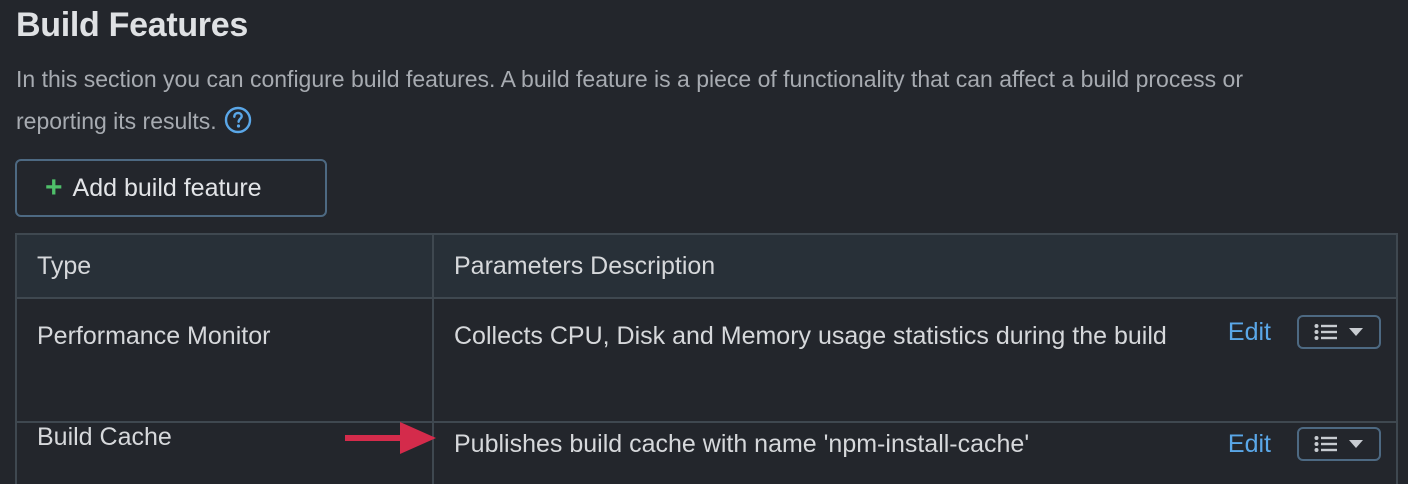 This screenshot has height=484, width=1408. What do you see at coordinates (390, 438) in the screenshot?
I see `annotation-arrow-icon` at bounding box center [390, 438].